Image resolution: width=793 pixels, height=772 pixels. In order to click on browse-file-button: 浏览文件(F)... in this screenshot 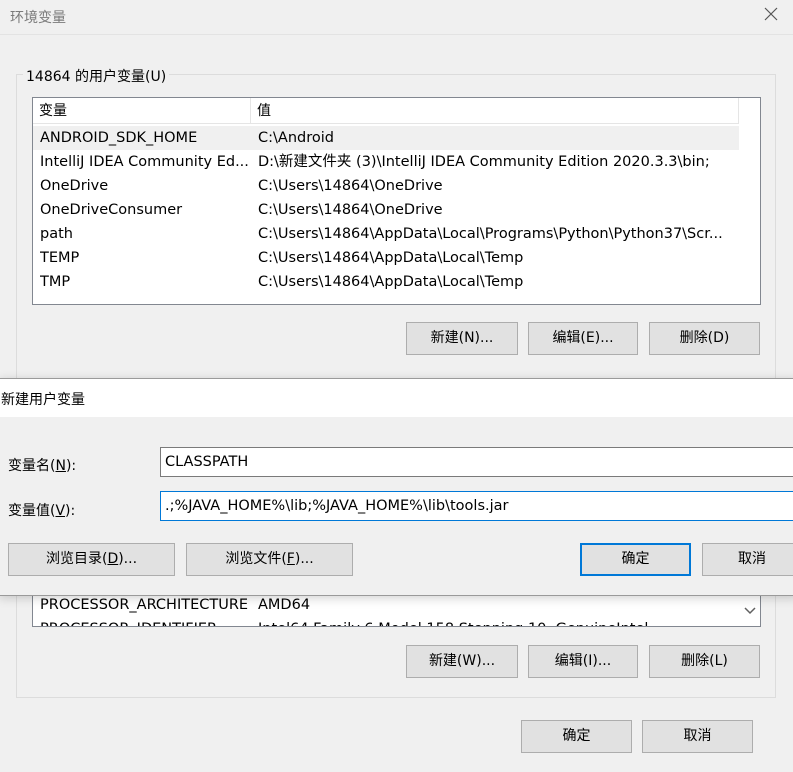, I will do `click(269, 559)`.